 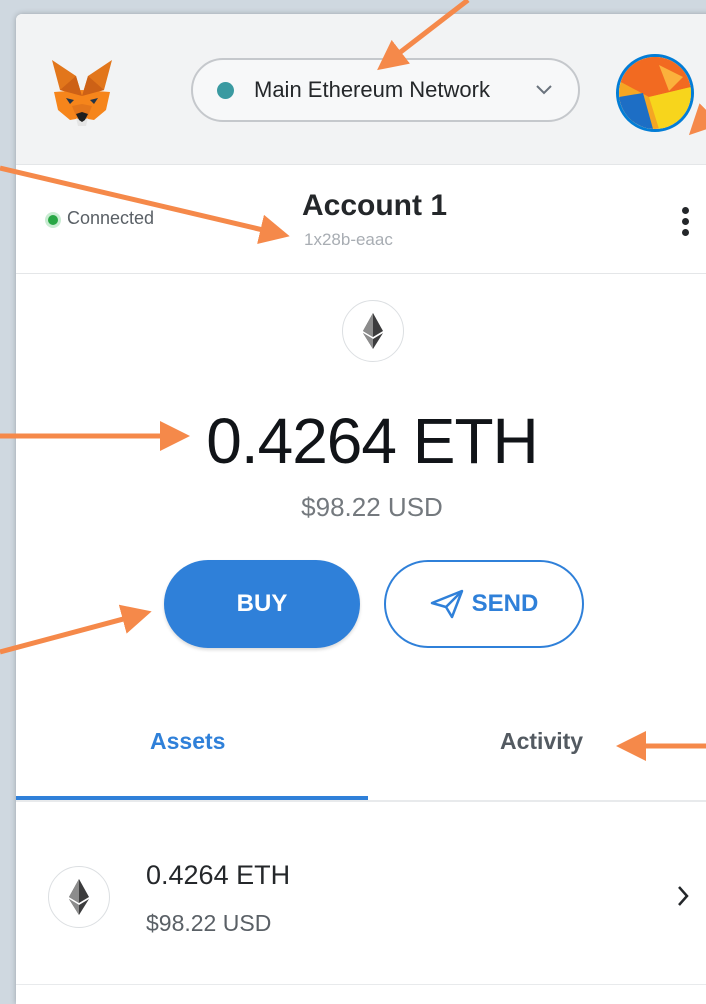 I want to click on header: Main Ethereum Network, so click(x=361, y=89).